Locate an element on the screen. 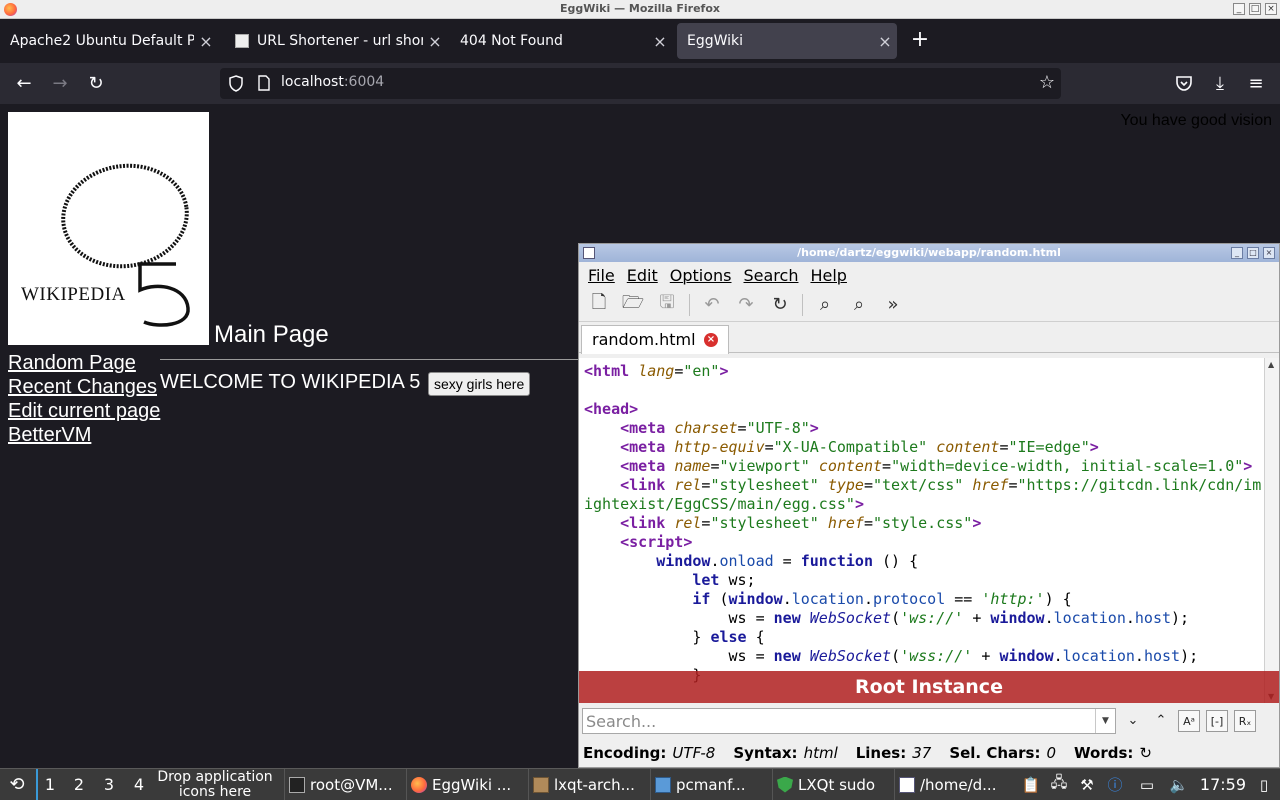 Image resolution: width=1280 pixels, height=800 pixels. syntax-label: Syntax: is located at coordinates (765, 752).